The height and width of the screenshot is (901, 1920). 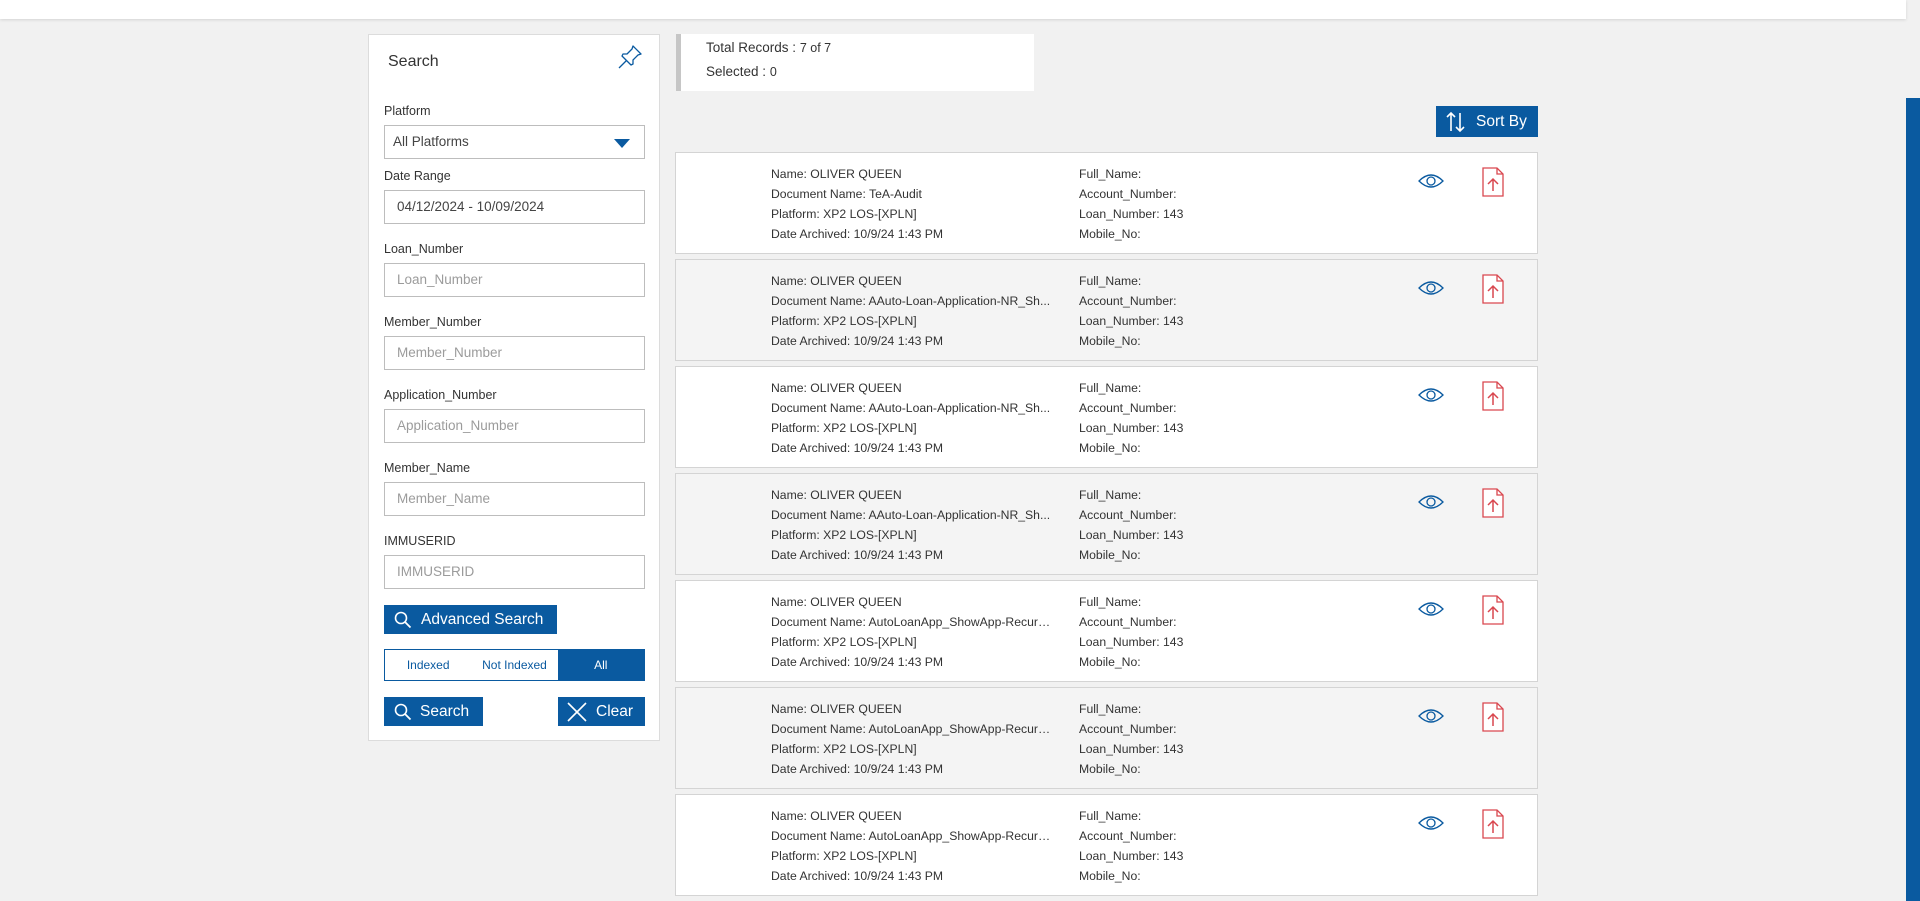 What do you see at coordinates (514, 572) in the screenshot?
I see `immuserid-input: IMMUSERID` at bounding box center [514, 572].